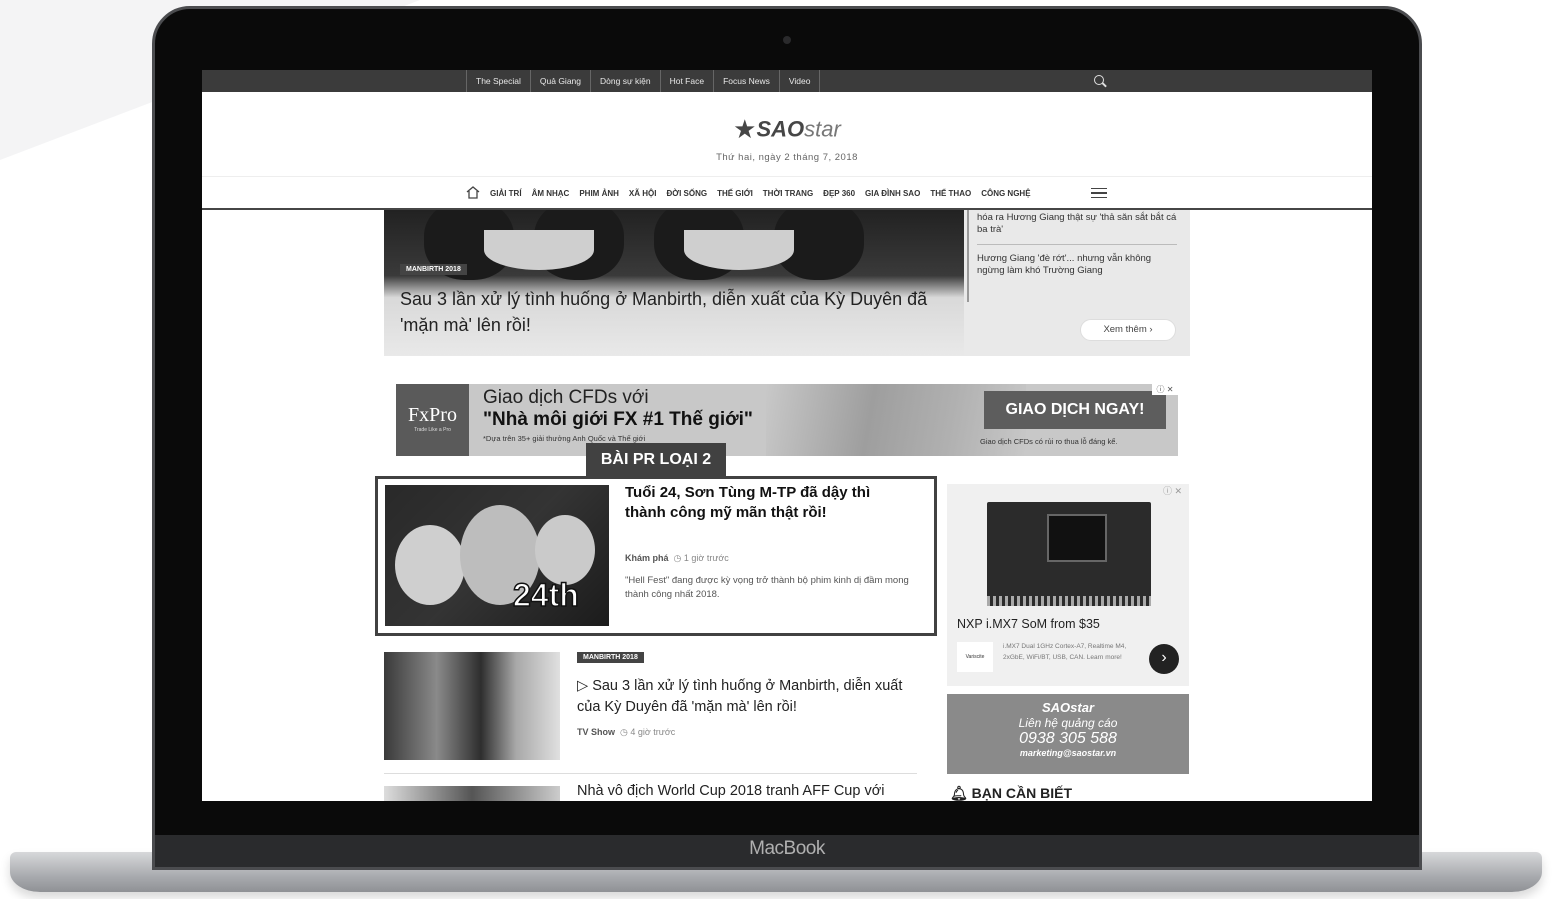 This screenshot has width=1552, height=899. What do you see at coordinates (1099, 80) in the screenshot?
I see `search-icon` at bounding box center [1099, 80].